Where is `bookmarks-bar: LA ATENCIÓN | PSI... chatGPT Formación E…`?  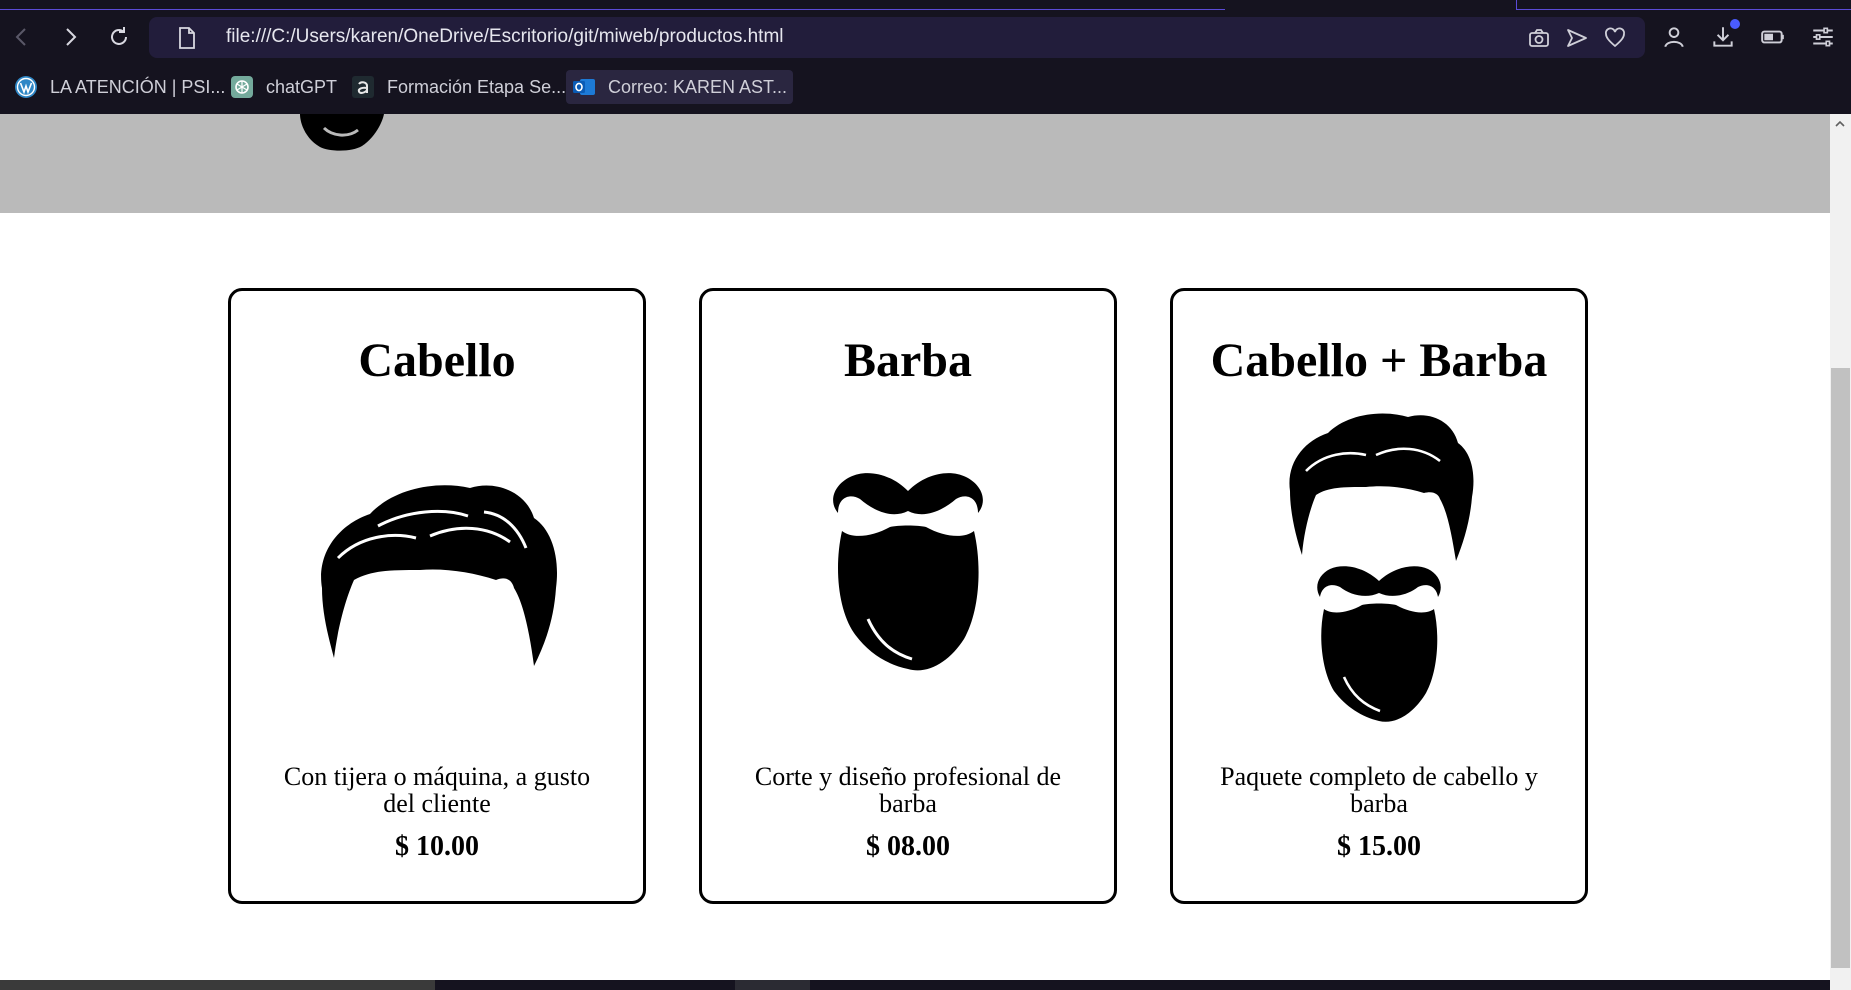 bookmarks-bar: LA ATENCIÓN | PSI... chatGPT Formación E… is located at coordinates (925, 87).